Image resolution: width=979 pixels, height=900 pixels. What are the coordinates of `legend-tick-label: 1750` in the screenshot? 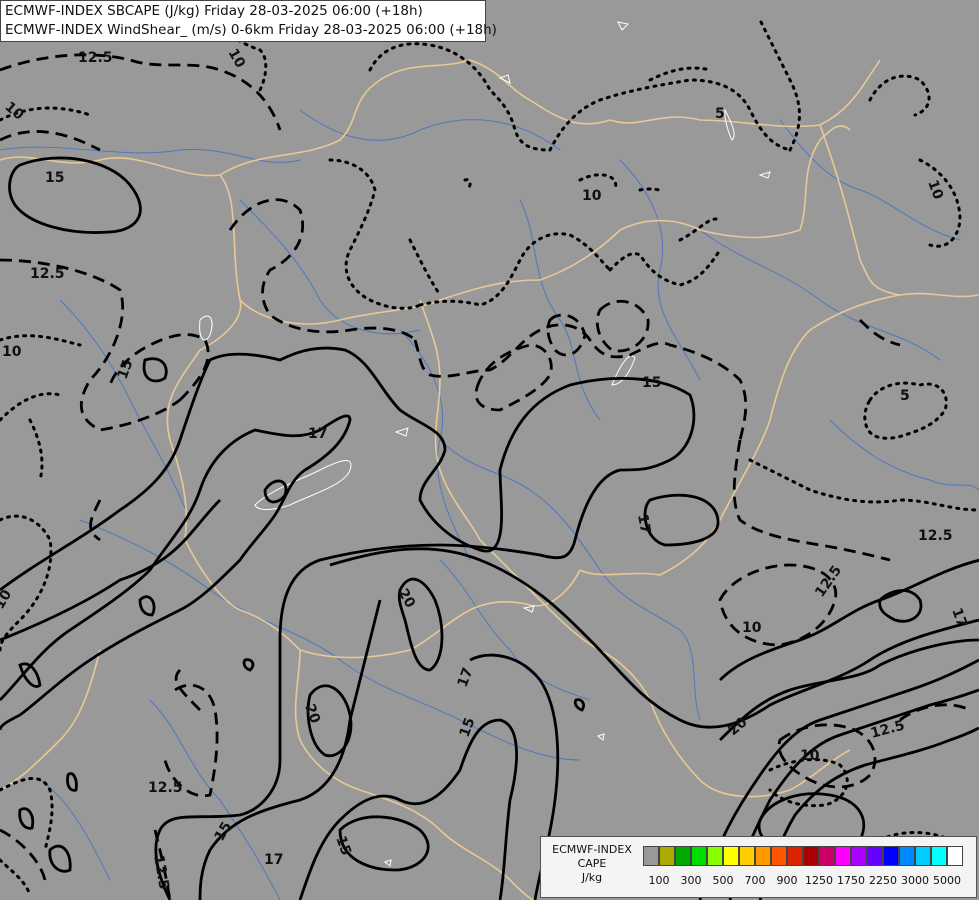 It's located at (851, 880).